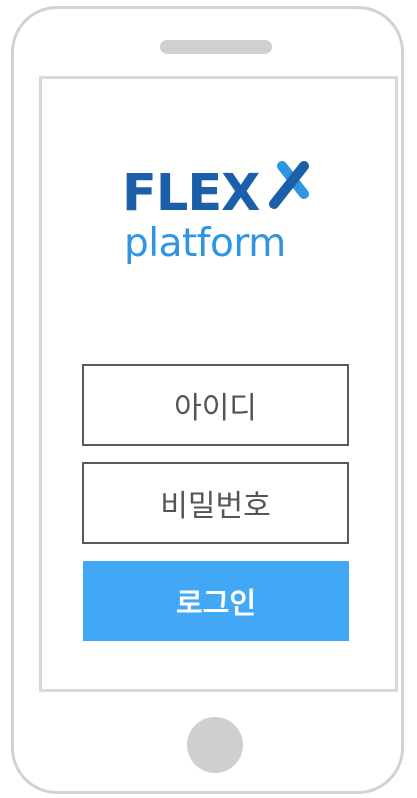  I want to click on login-button-label: 로그인, so click(216, 603).